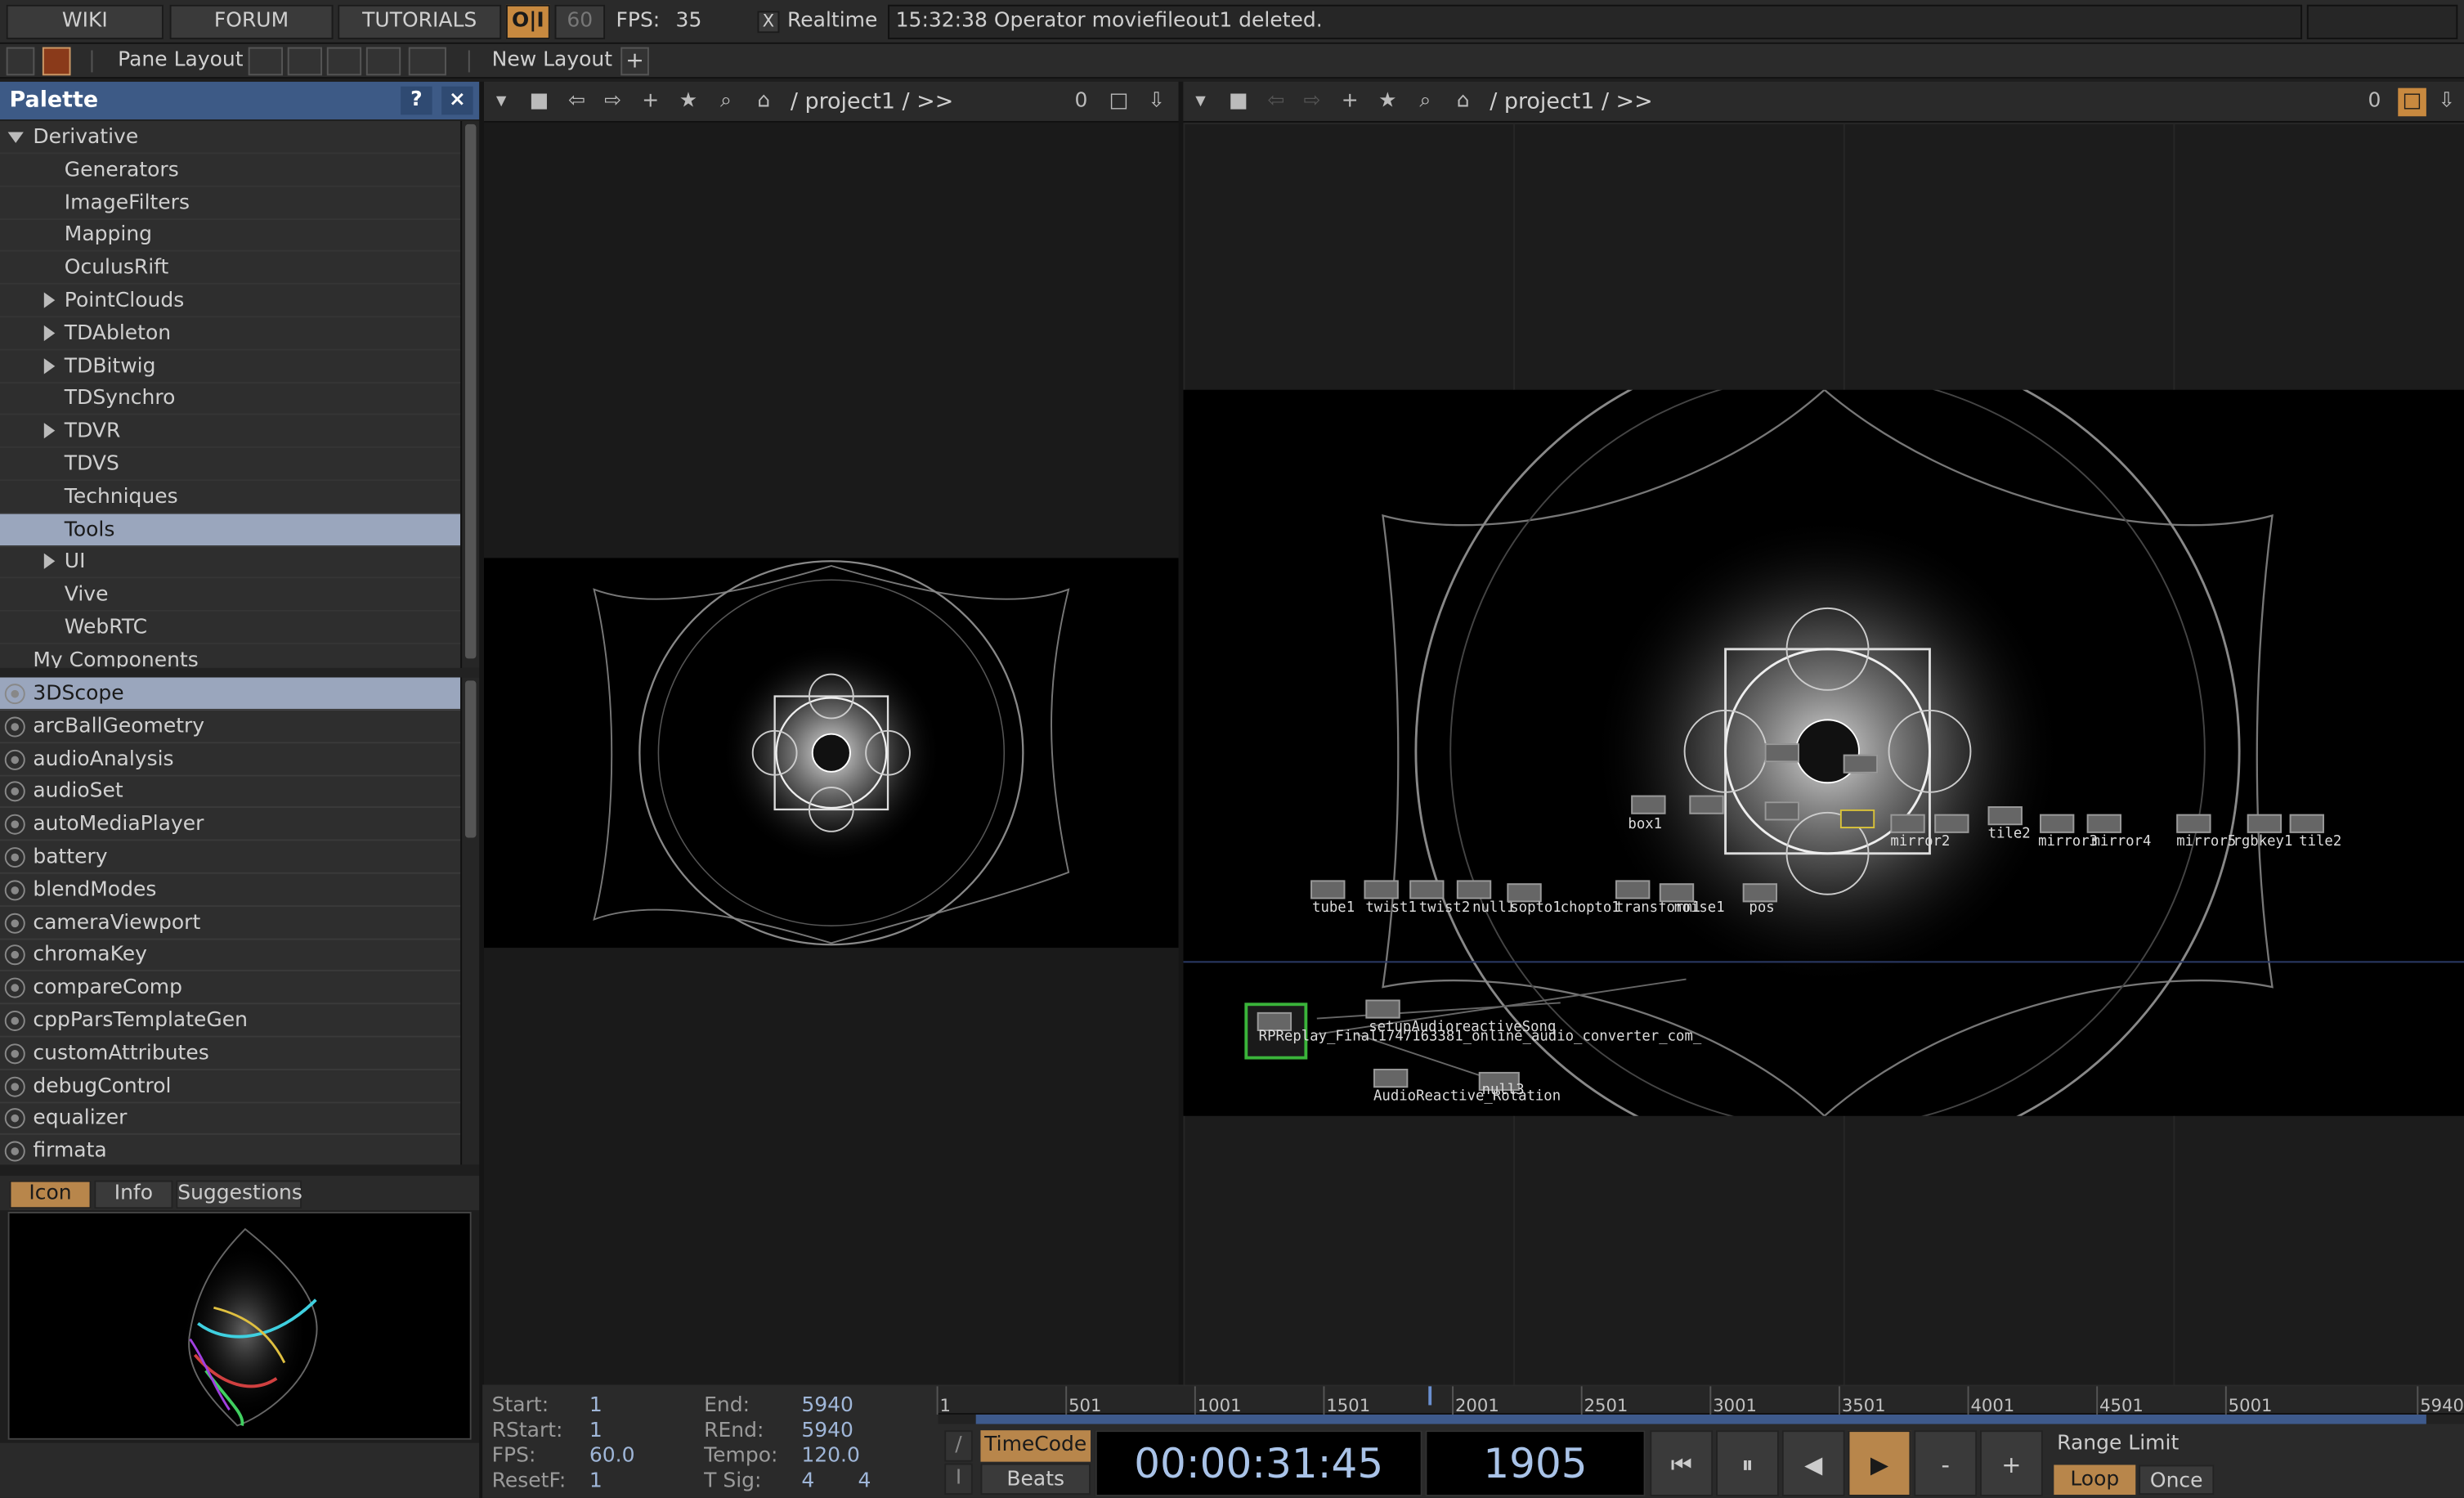 The width and height of the screenshot is (2464, 1498). What do you see at coordinates (827, 1431) in the screenshot?
I see `rend-value: 5940` at bounding box center [827, 1431].